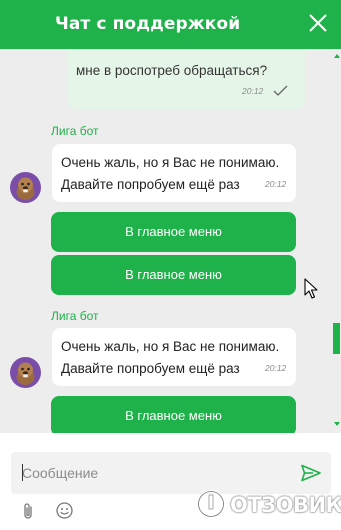  What do you see at coordinates (336, 241) in the screenshot?
I see `chat-scrollbar` at bounding box center [336, 241].